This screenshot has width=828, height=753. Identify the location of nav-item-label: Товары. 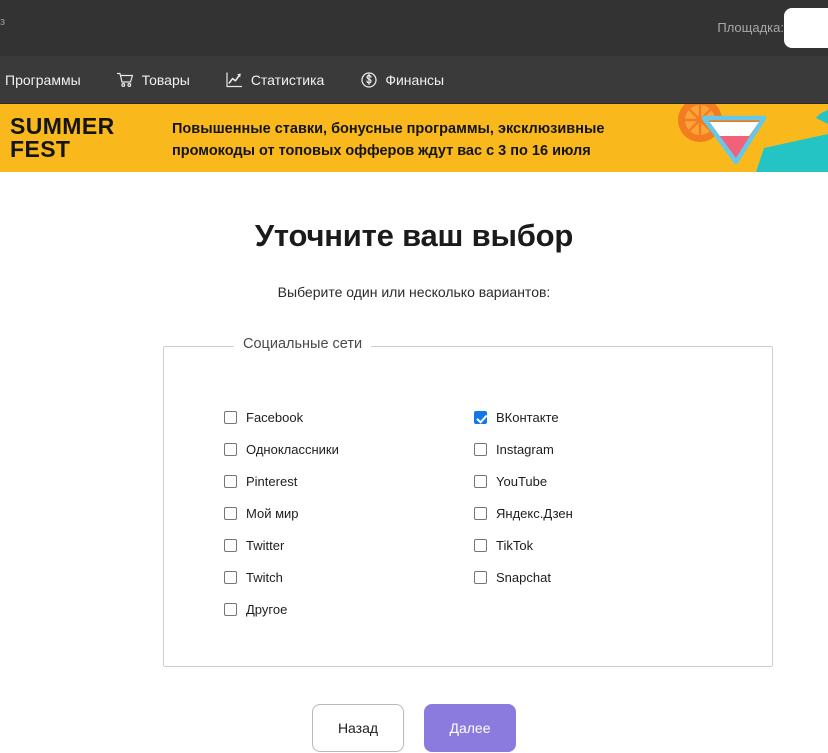
(165, 80).